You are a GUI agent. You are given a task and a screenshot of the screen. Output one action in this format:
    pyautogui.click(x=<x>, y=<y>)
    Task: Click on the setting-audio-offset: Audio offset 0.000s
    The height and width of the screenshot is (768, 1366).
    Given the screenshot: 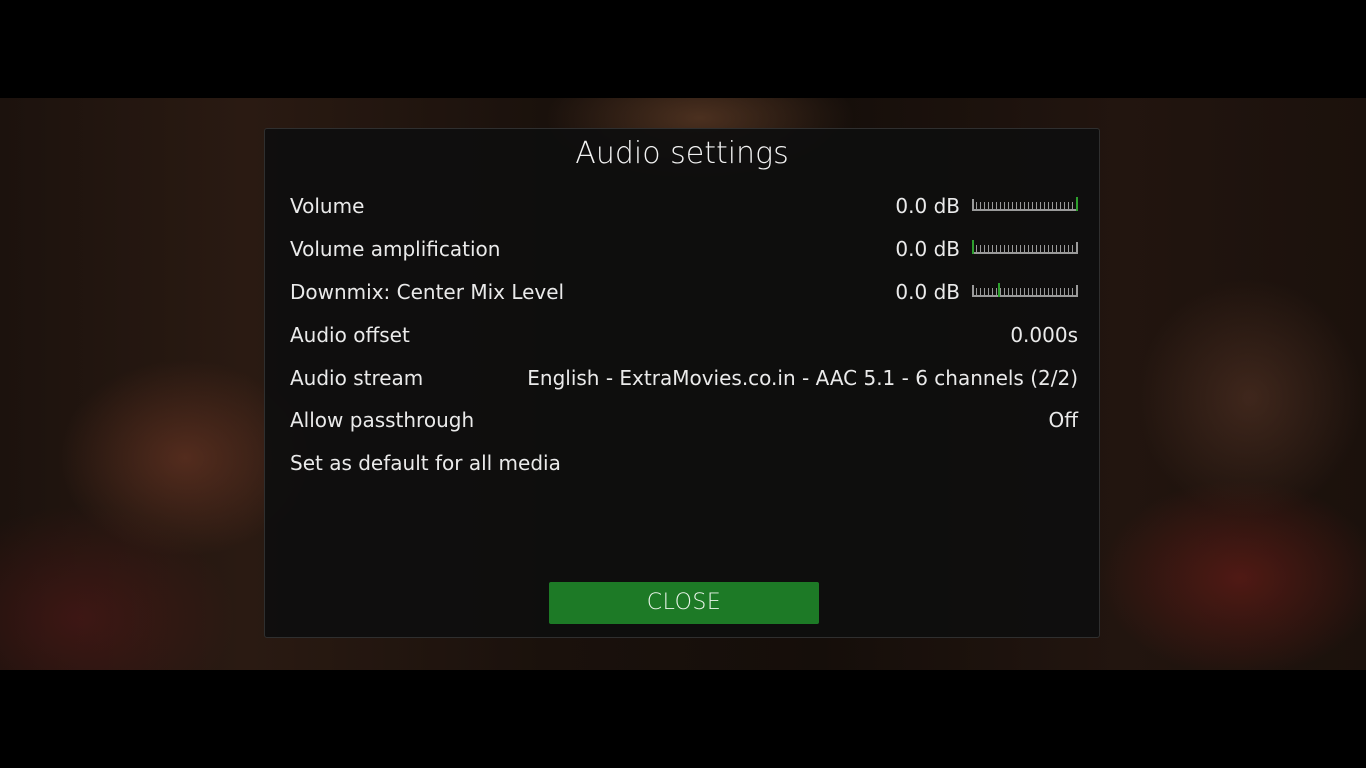 What is the action you would take?
    pyautogui.click(x=684, y=334)
    